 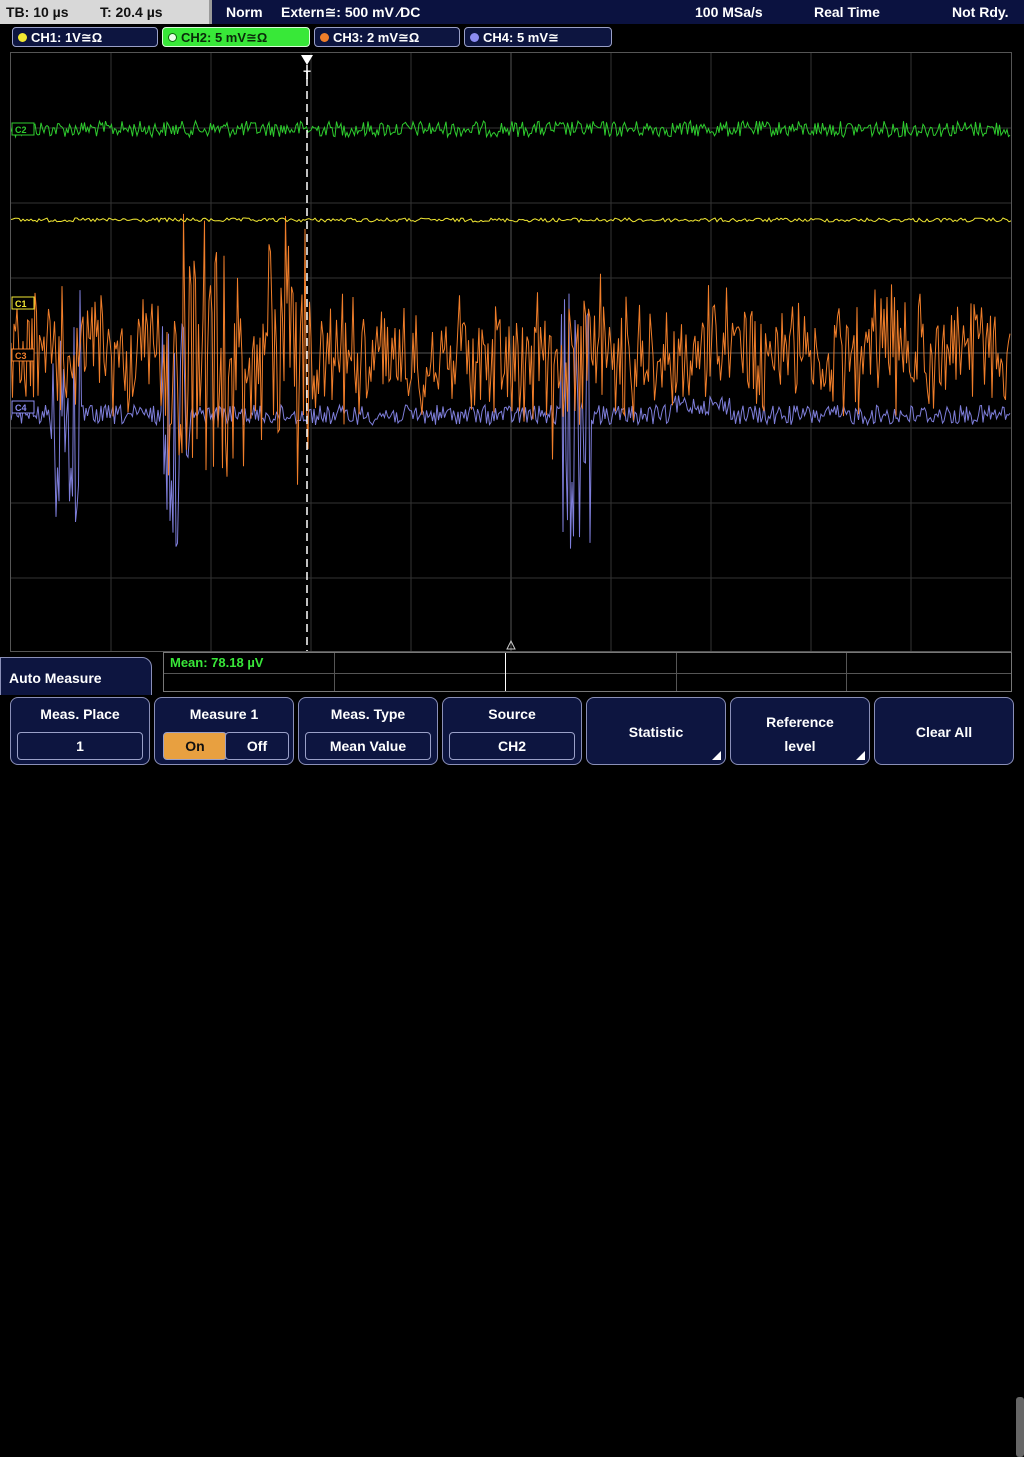 I want to click on trigger-status: Not Rdy., so click(x=980, y=12).